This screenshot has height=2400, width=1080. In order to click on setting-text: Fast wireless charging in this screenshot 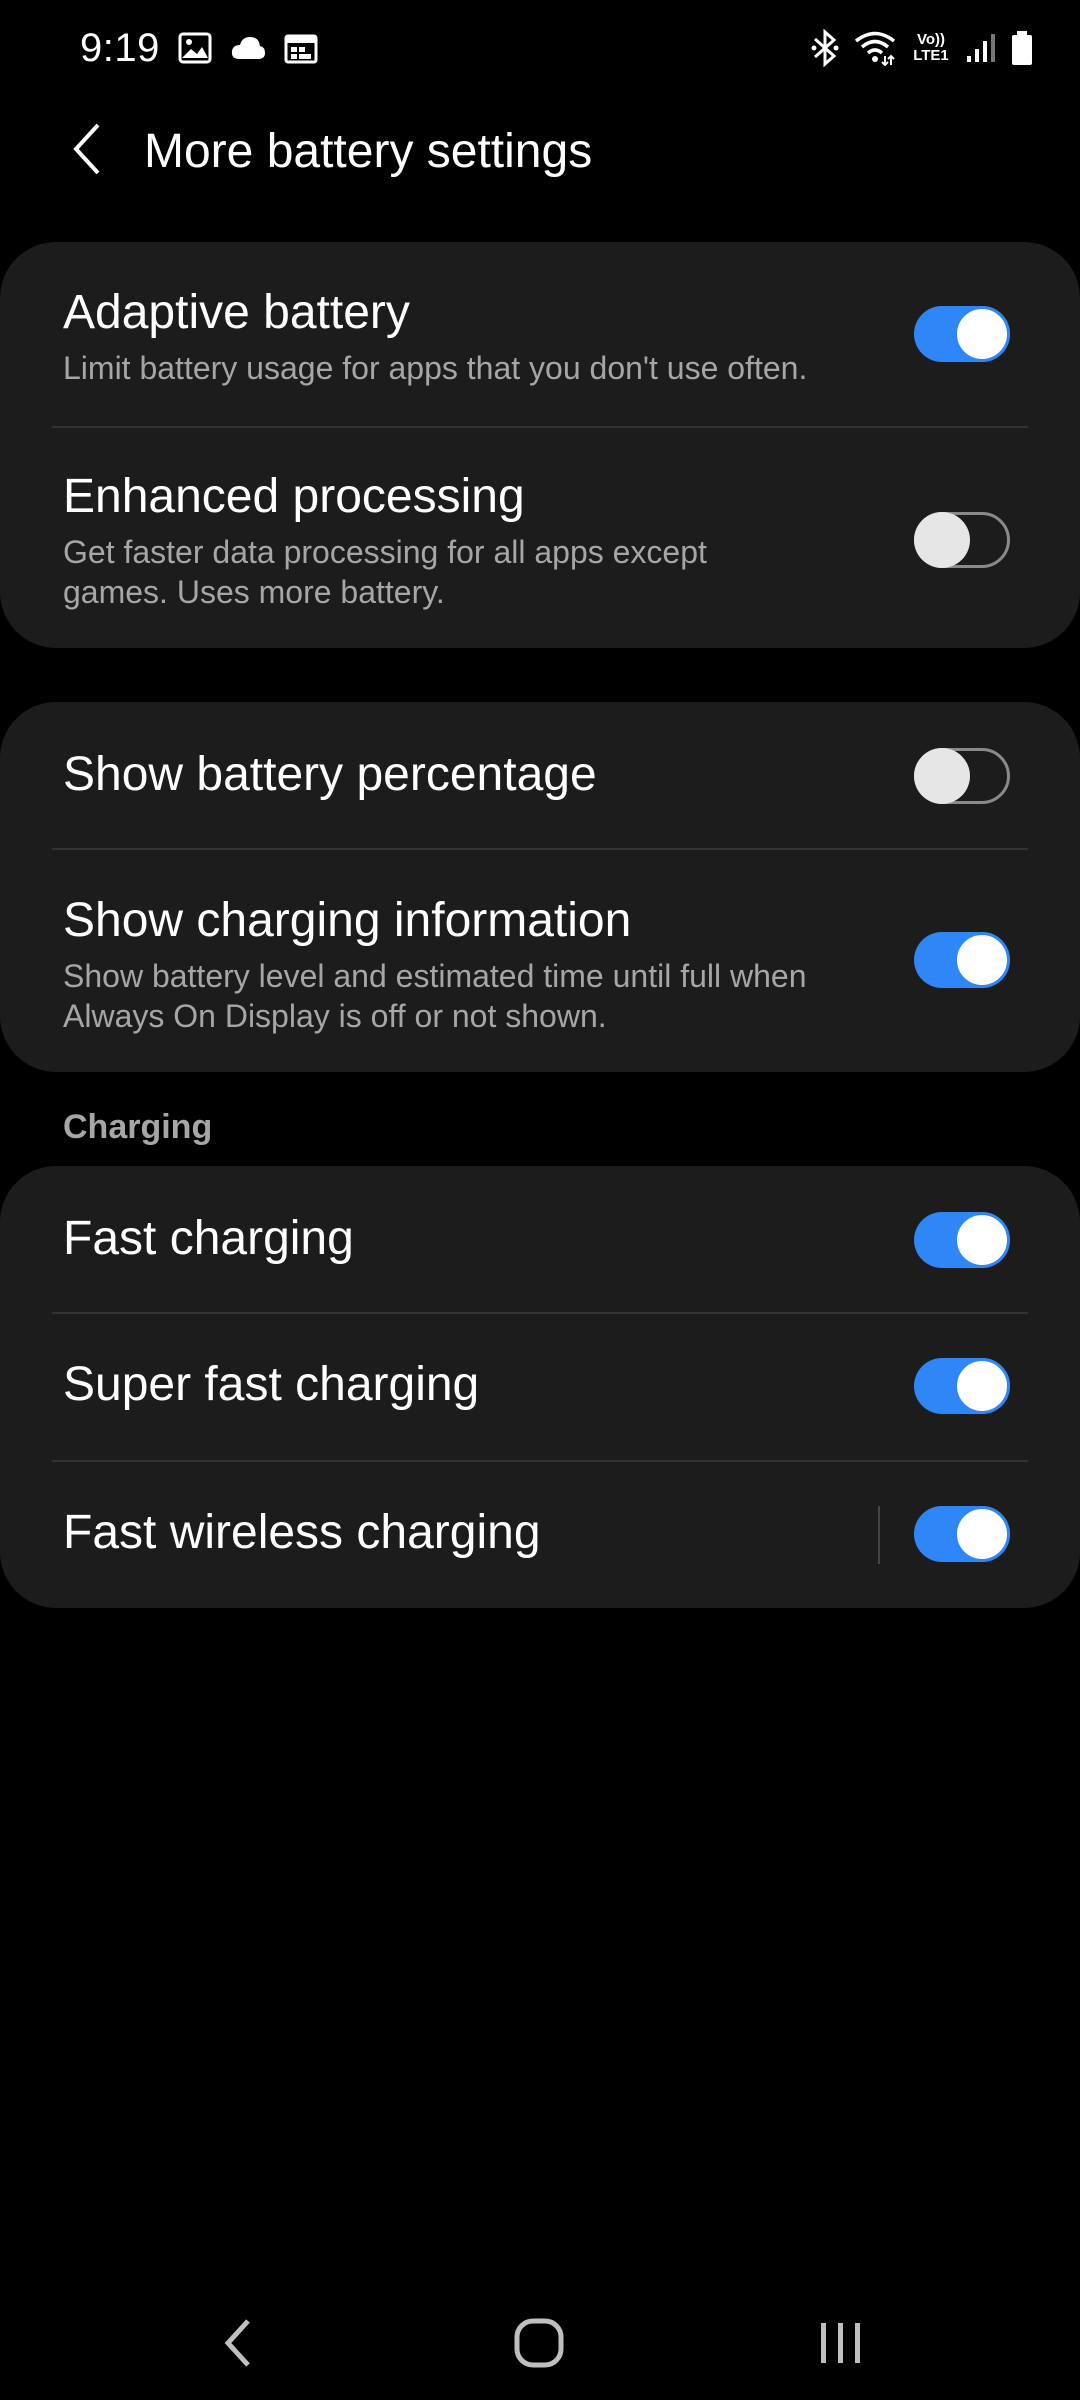, I will do `click(473, 1533)`.